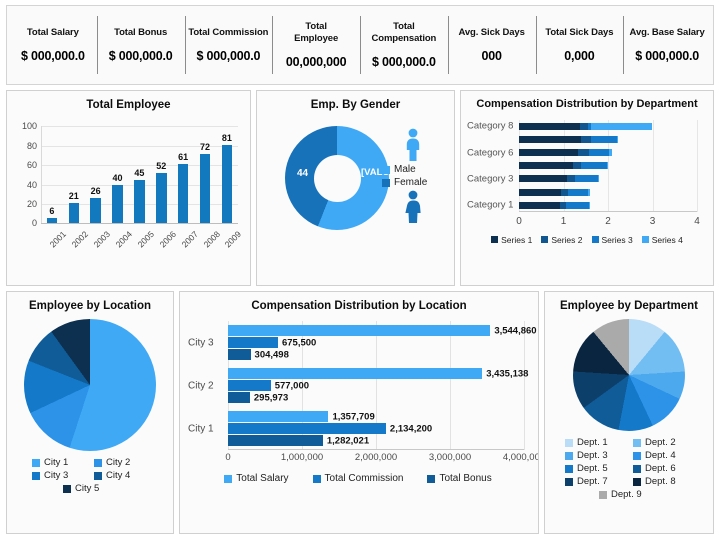  Describe the element at coordinates (121, 475) in the screenshot. I see `legend-item: City 4` at that location.